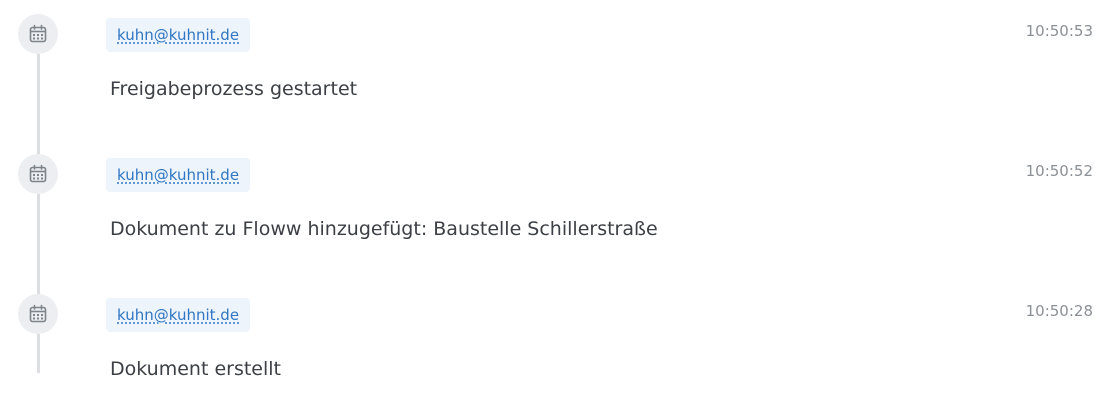  What do you see at coordinates (1059, 311) in the screenshot?
I see `entry-time: 10:50:28` at bounding box center [1059, 311].